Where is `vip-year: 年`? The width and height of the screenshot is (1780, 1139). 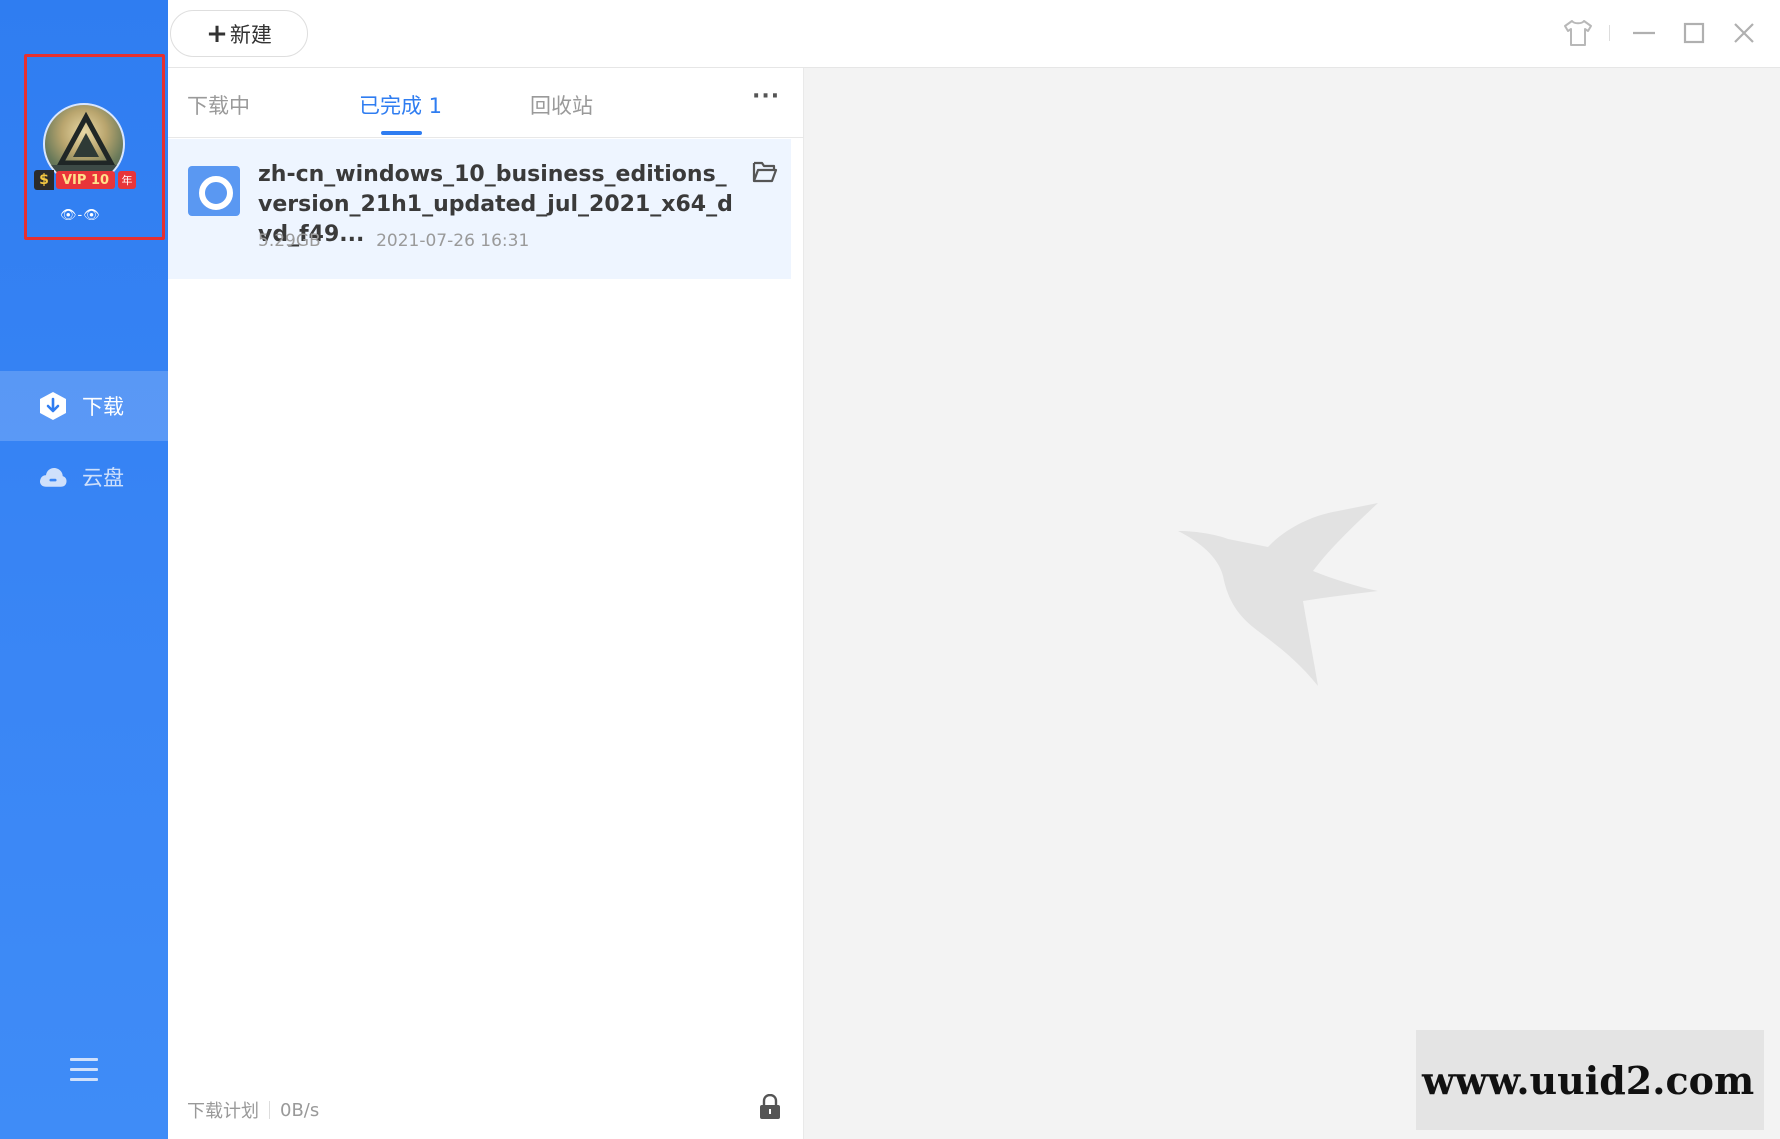 vip-year: 年 is located at coordinates (127, 180).